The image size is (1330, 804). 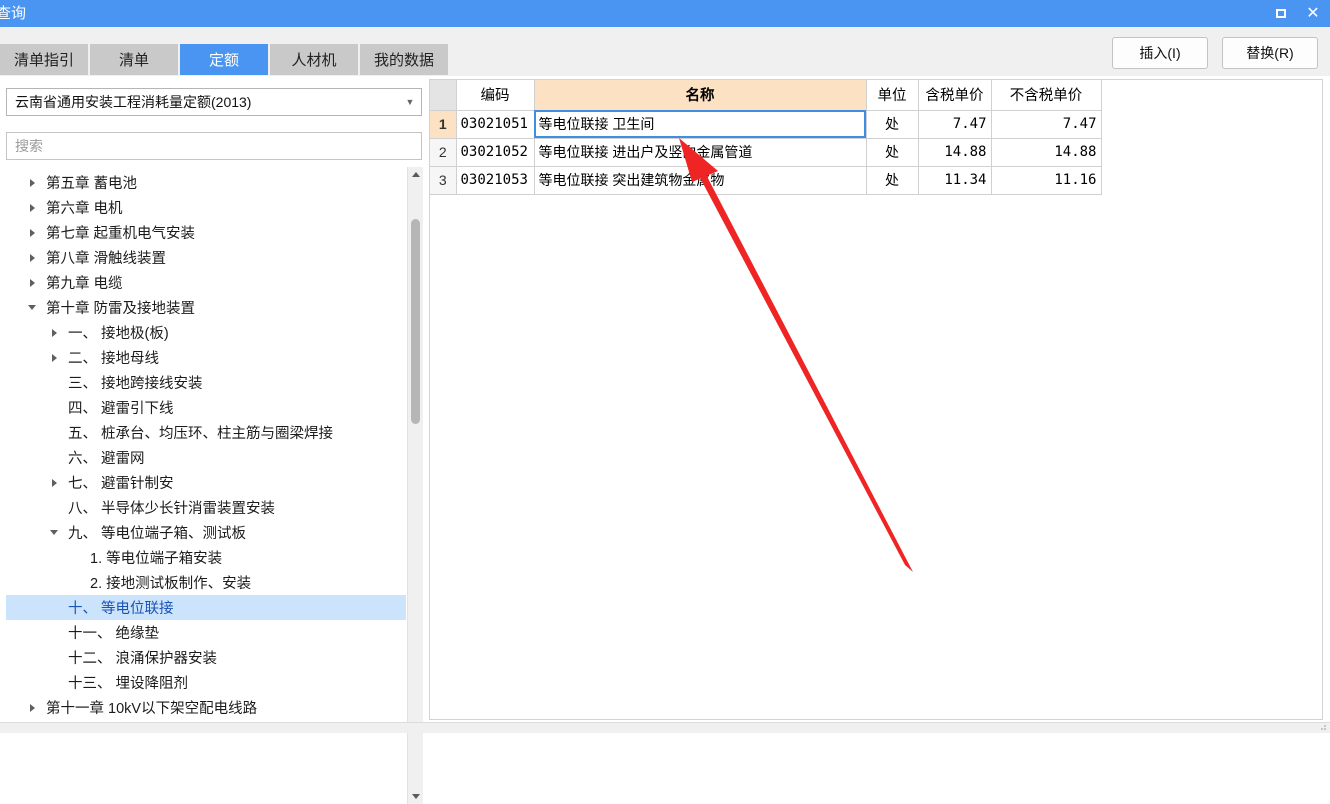 What do you see at coordinates (206, 482) in the screenshot?
I see `tree-item: 七、 避雷针制安` at bounding box center [206, 482].